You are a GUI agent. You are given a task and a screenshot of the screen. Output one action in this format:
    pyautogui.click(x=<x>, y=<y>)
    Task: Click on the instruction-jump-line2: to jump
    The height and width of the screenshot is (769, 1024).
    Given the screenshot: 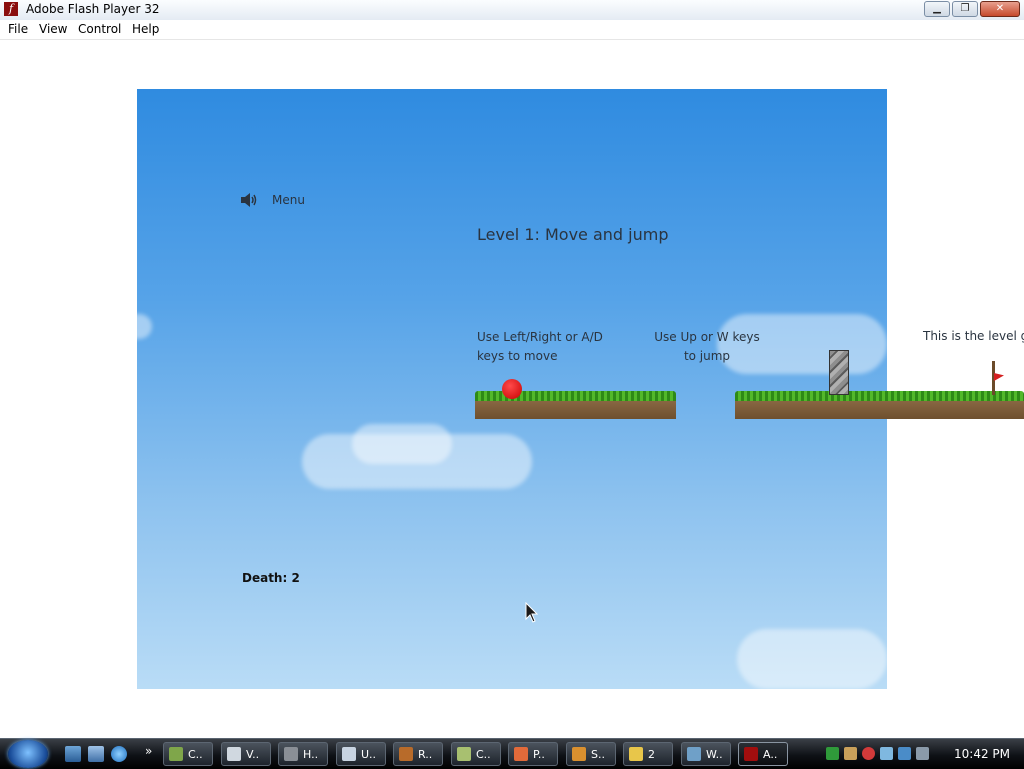 What is the action you would take?
    pyautogui.click(x=707, y=356)
    